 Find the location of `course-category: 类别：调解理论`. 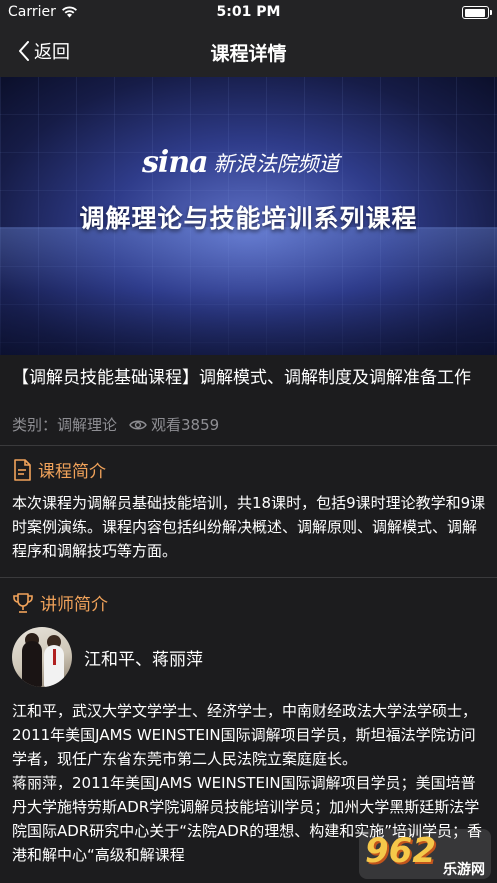

course-category: 类别：调解理论 is located at coordinates (65, 425).